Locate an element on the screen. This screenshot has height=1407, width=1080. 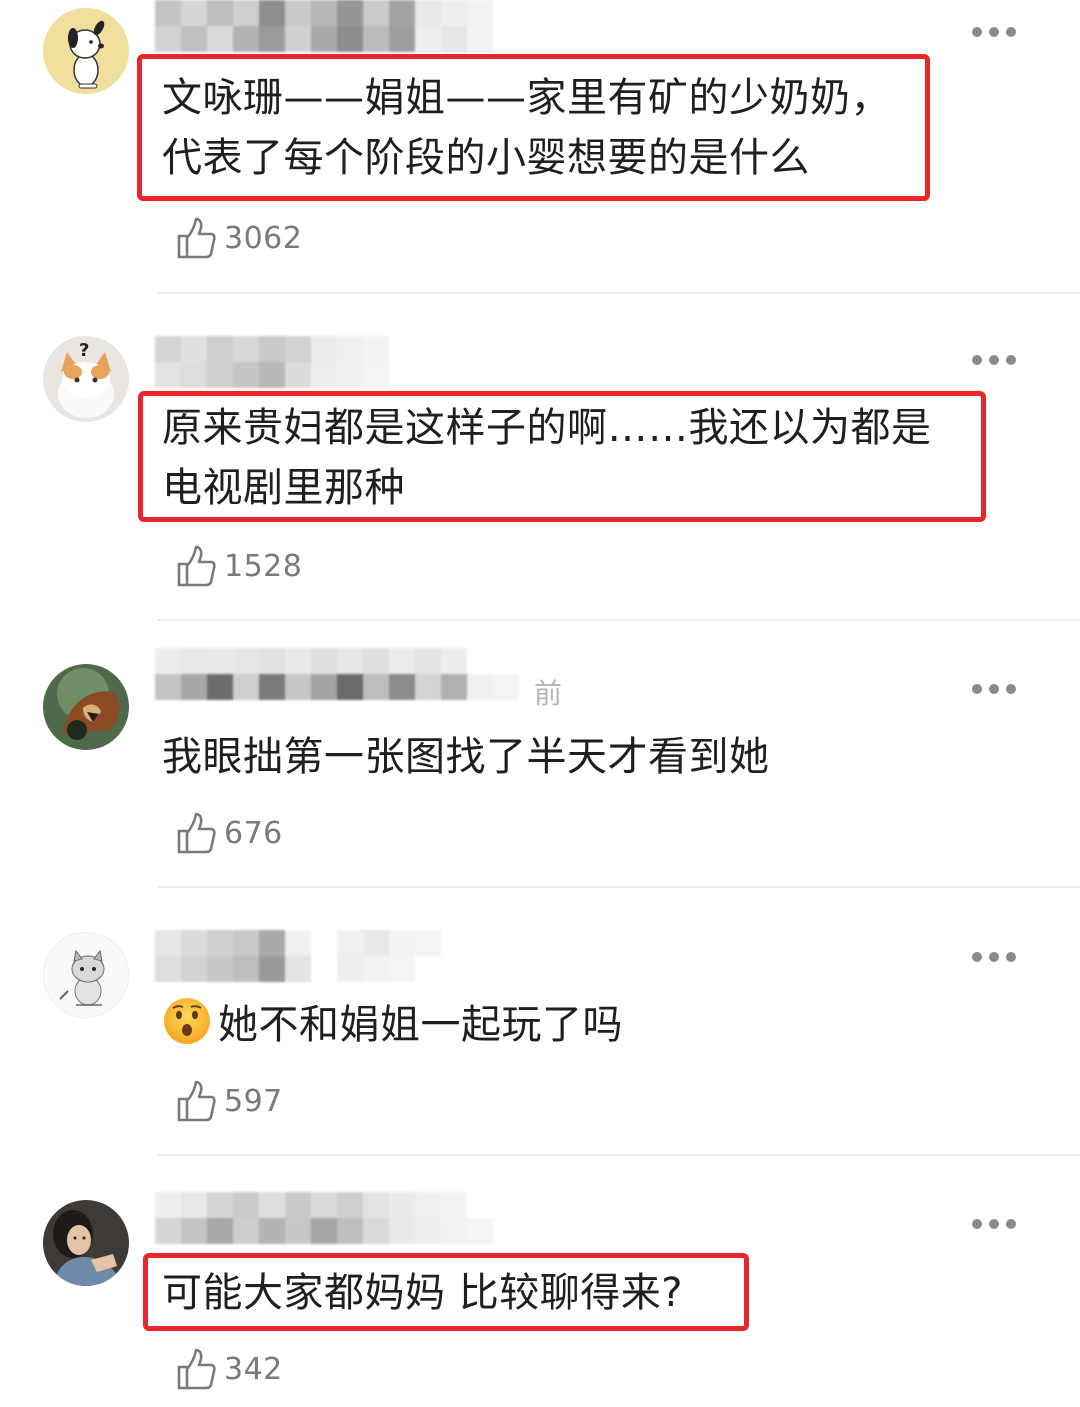
like-button: 676 is located at coordinates (229, 833).